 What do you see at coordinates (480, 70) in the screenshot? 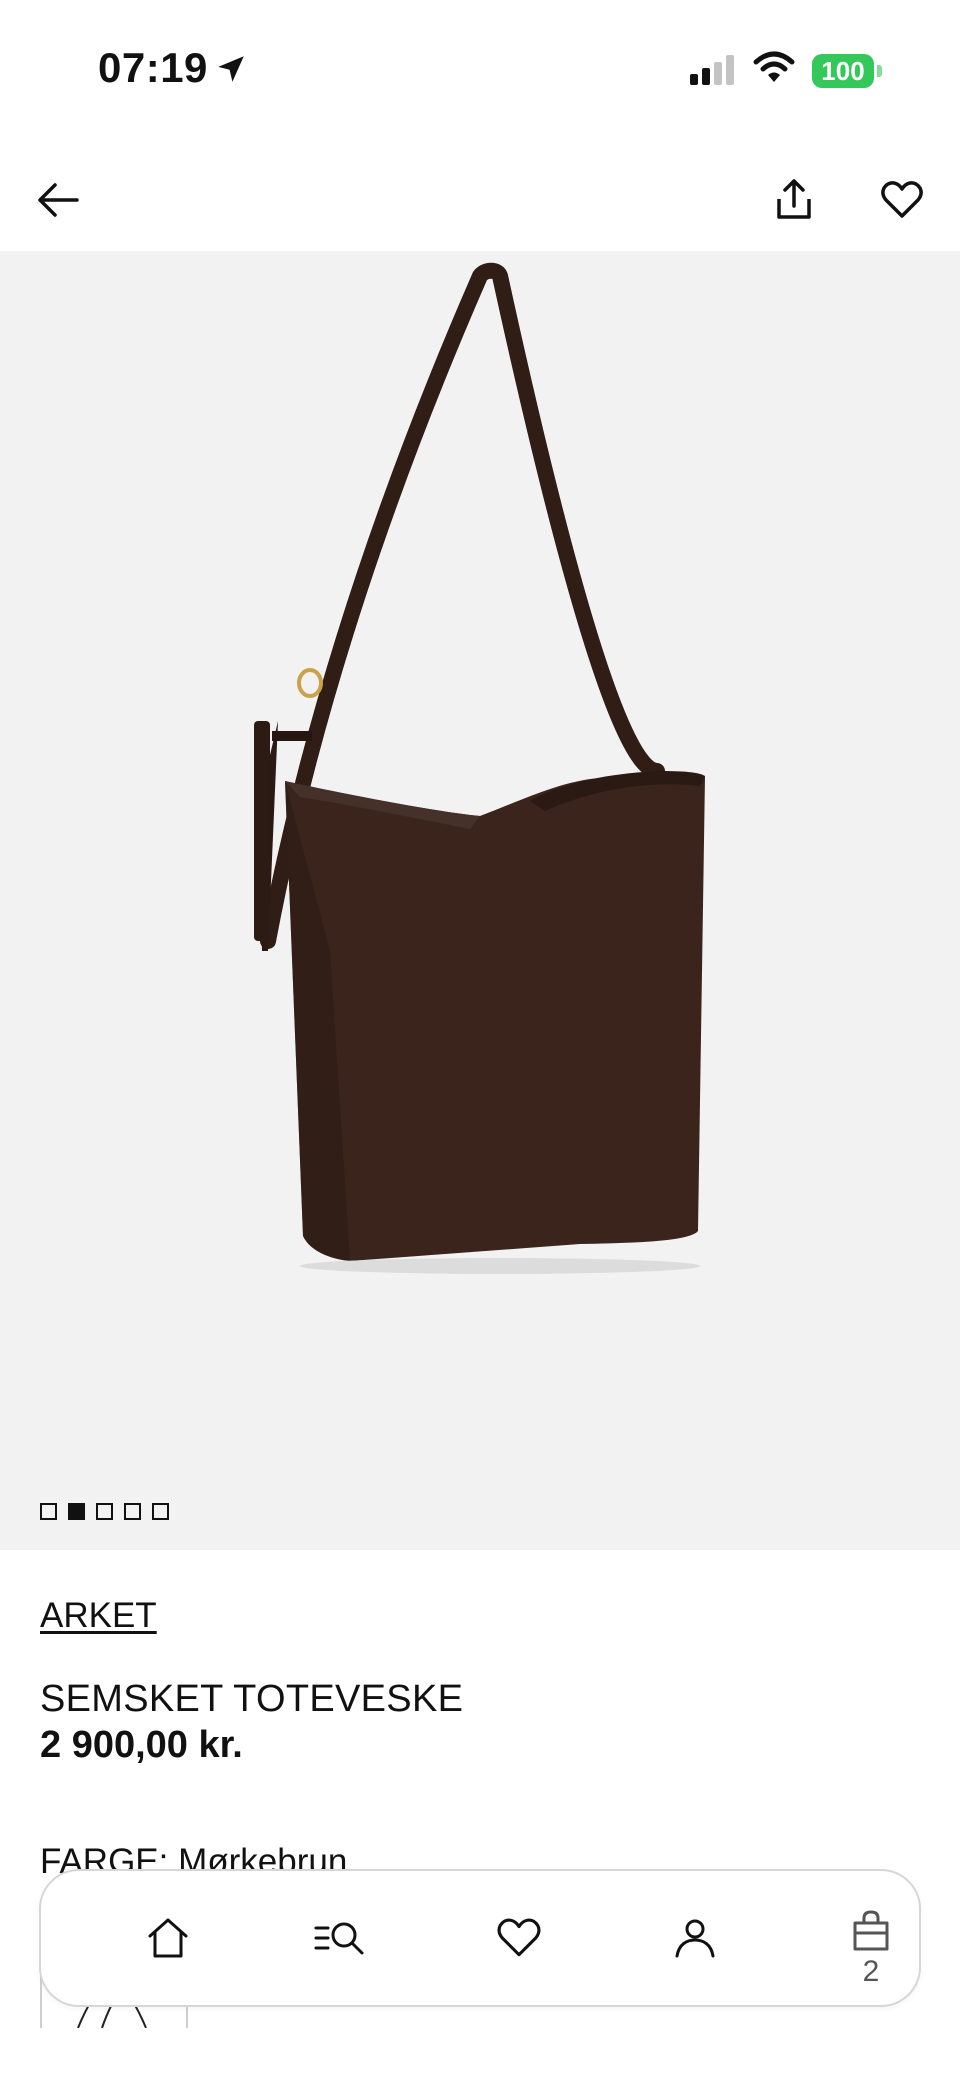
I see `status-bar: 07:19 100` at bounding box center [480, 70].